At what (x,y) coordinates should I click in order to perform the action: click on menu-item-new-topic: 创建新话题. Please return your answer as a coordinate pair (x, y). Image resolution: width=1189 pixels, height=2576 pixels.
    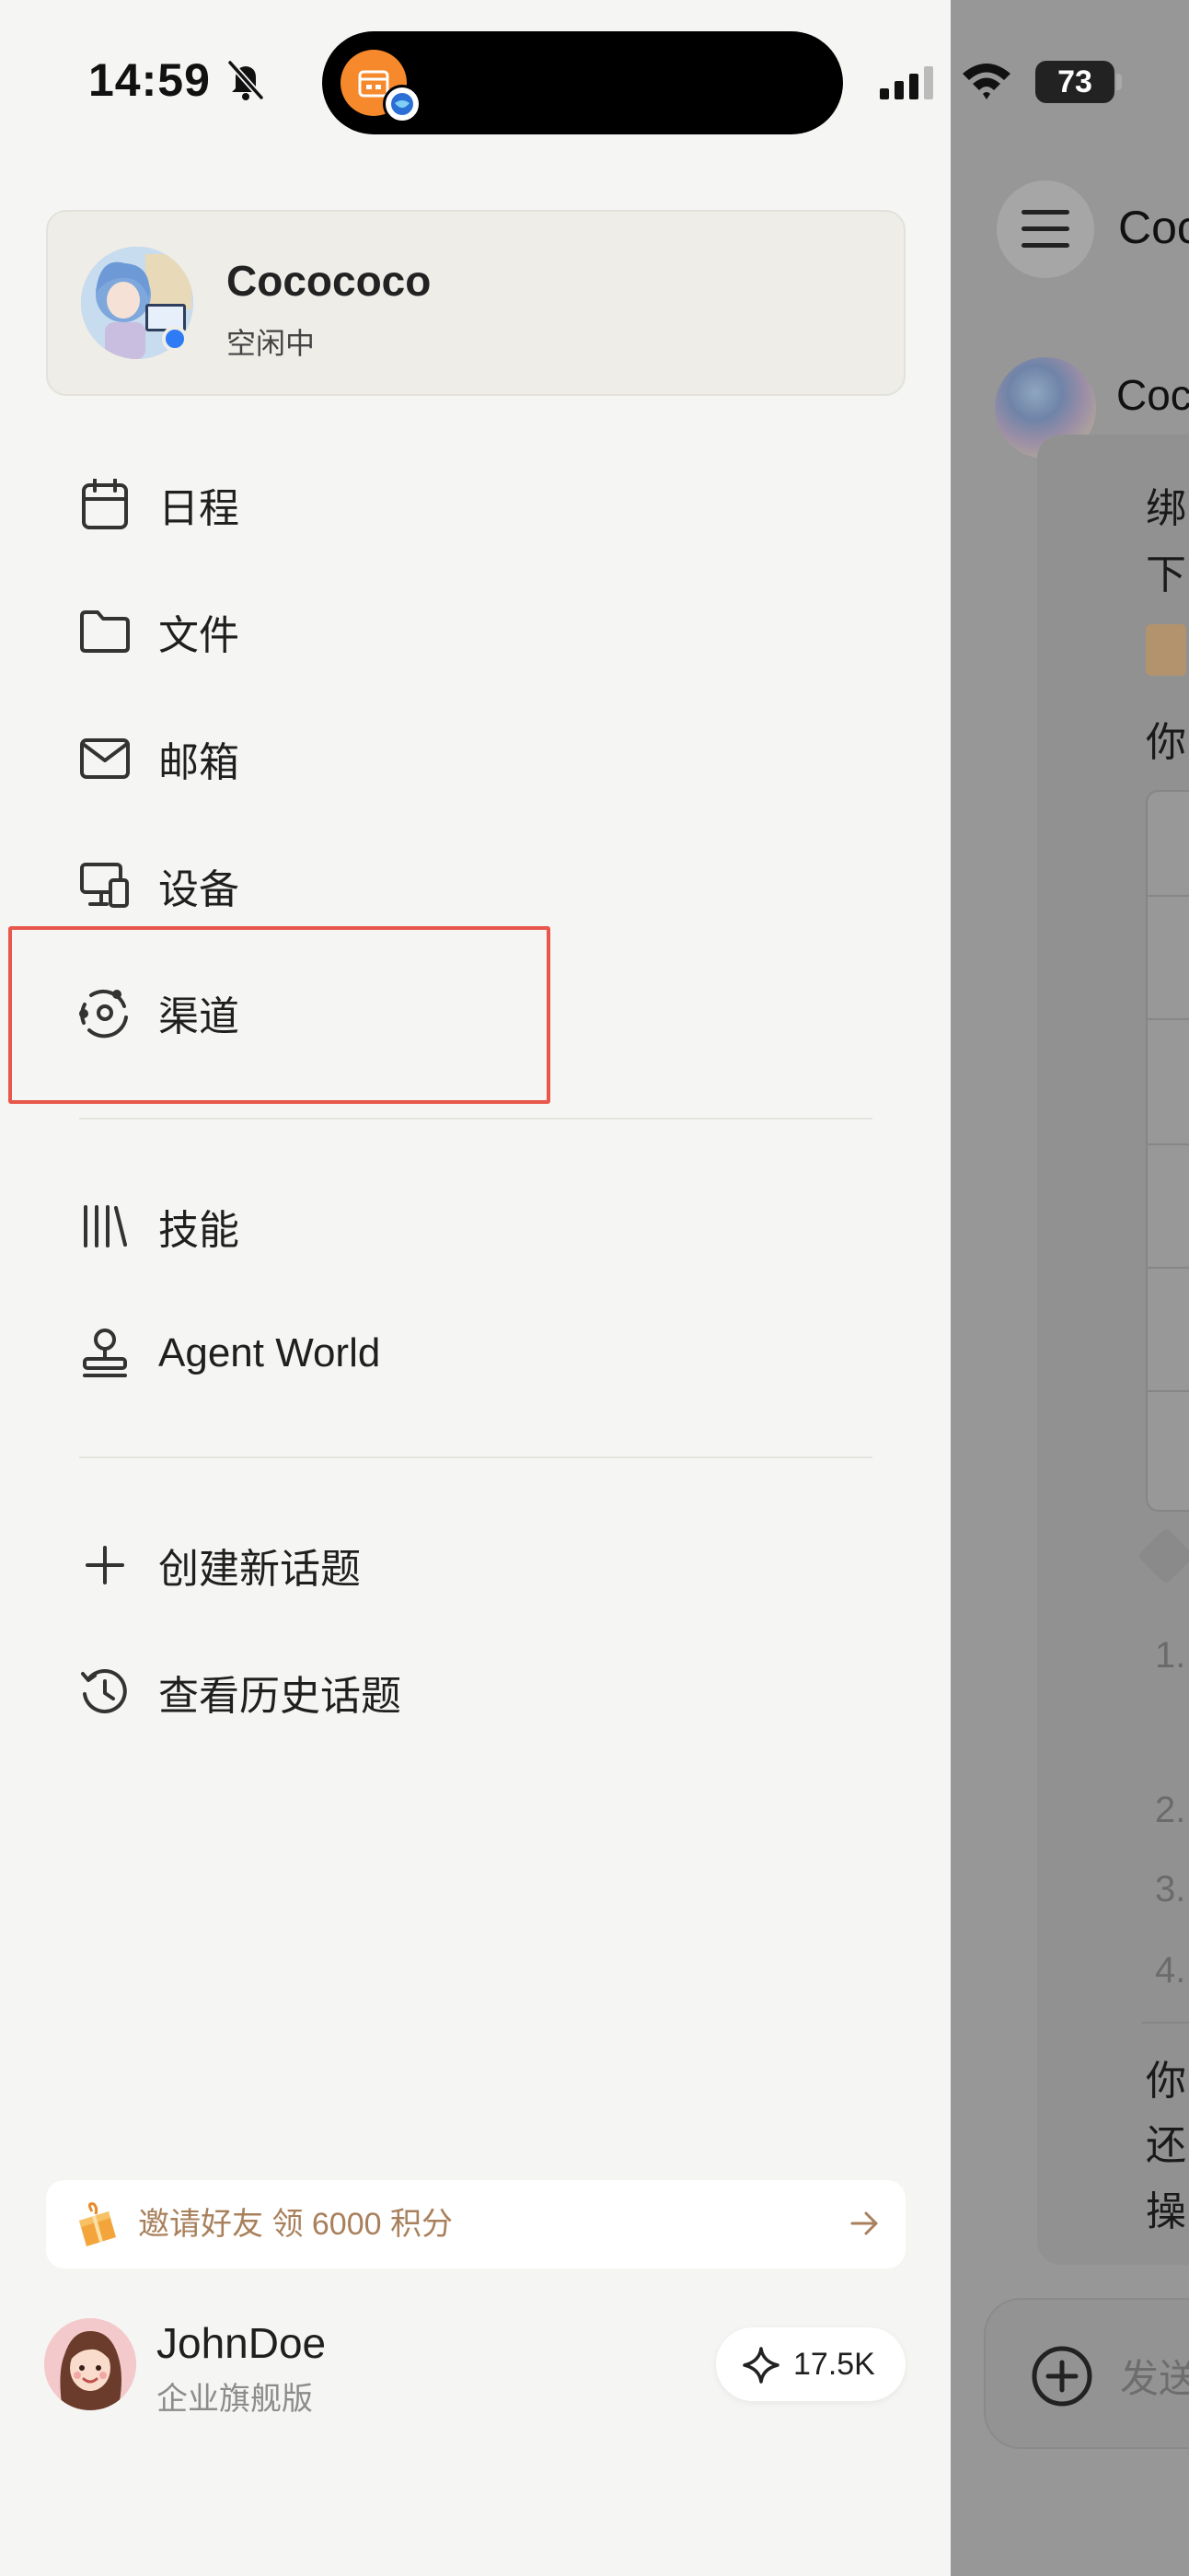
    Looking at the image, I should click on (473, 1565).